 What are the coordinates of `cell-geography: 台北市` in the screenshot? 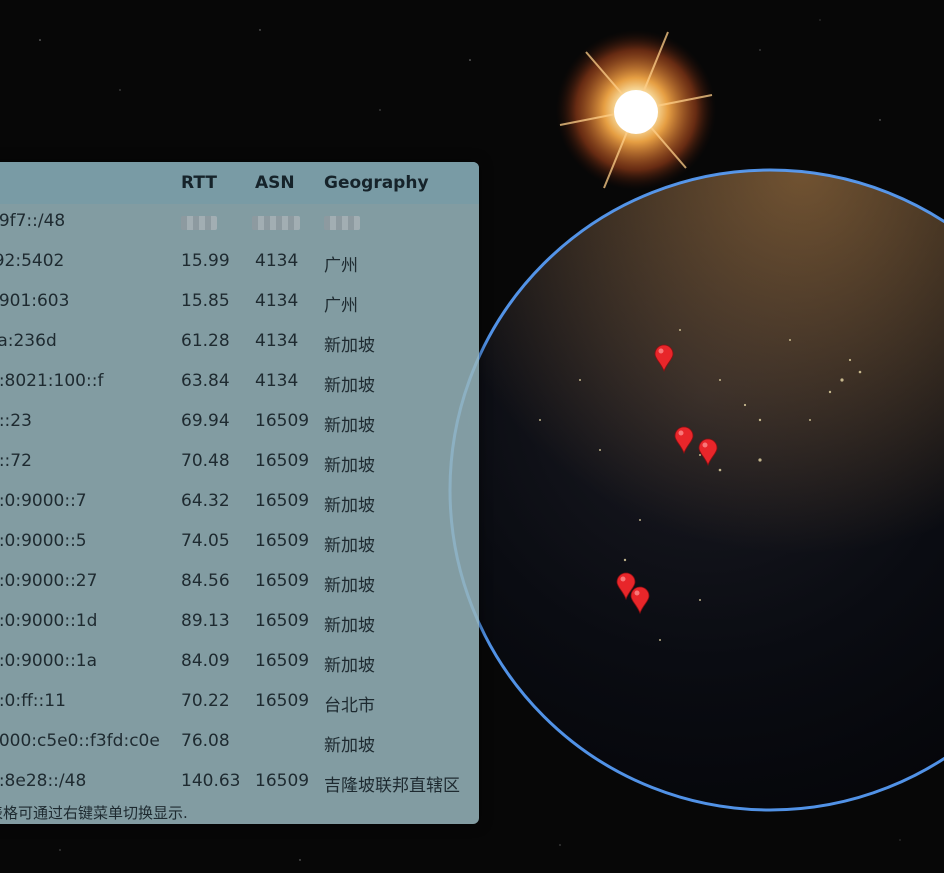 It's located at (349, 706).